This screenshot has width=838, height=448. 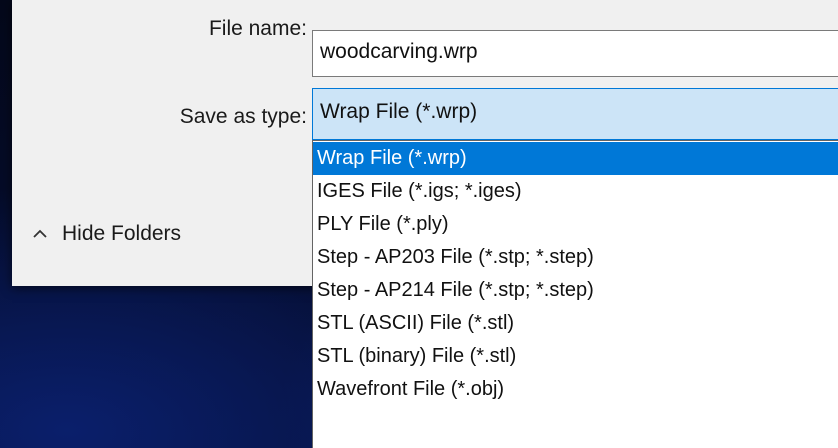 I want to click on save-as-type-select: Wrap File (*.wrp), so click(x=575, y=114).